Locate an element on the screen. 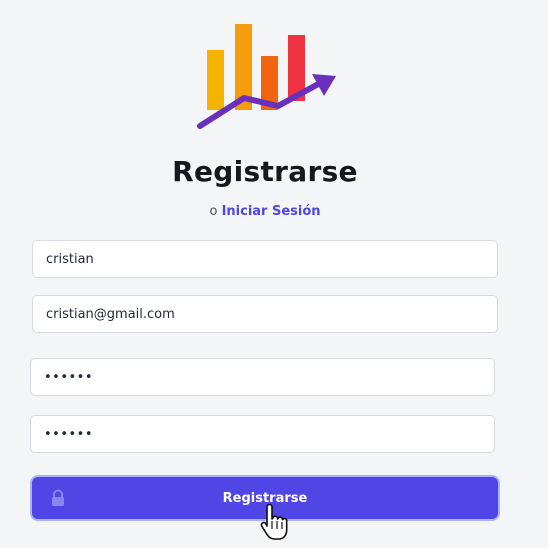 This screenshot has height=548, width=548. page-title: Registrarse is located at coordinates (265, 171).